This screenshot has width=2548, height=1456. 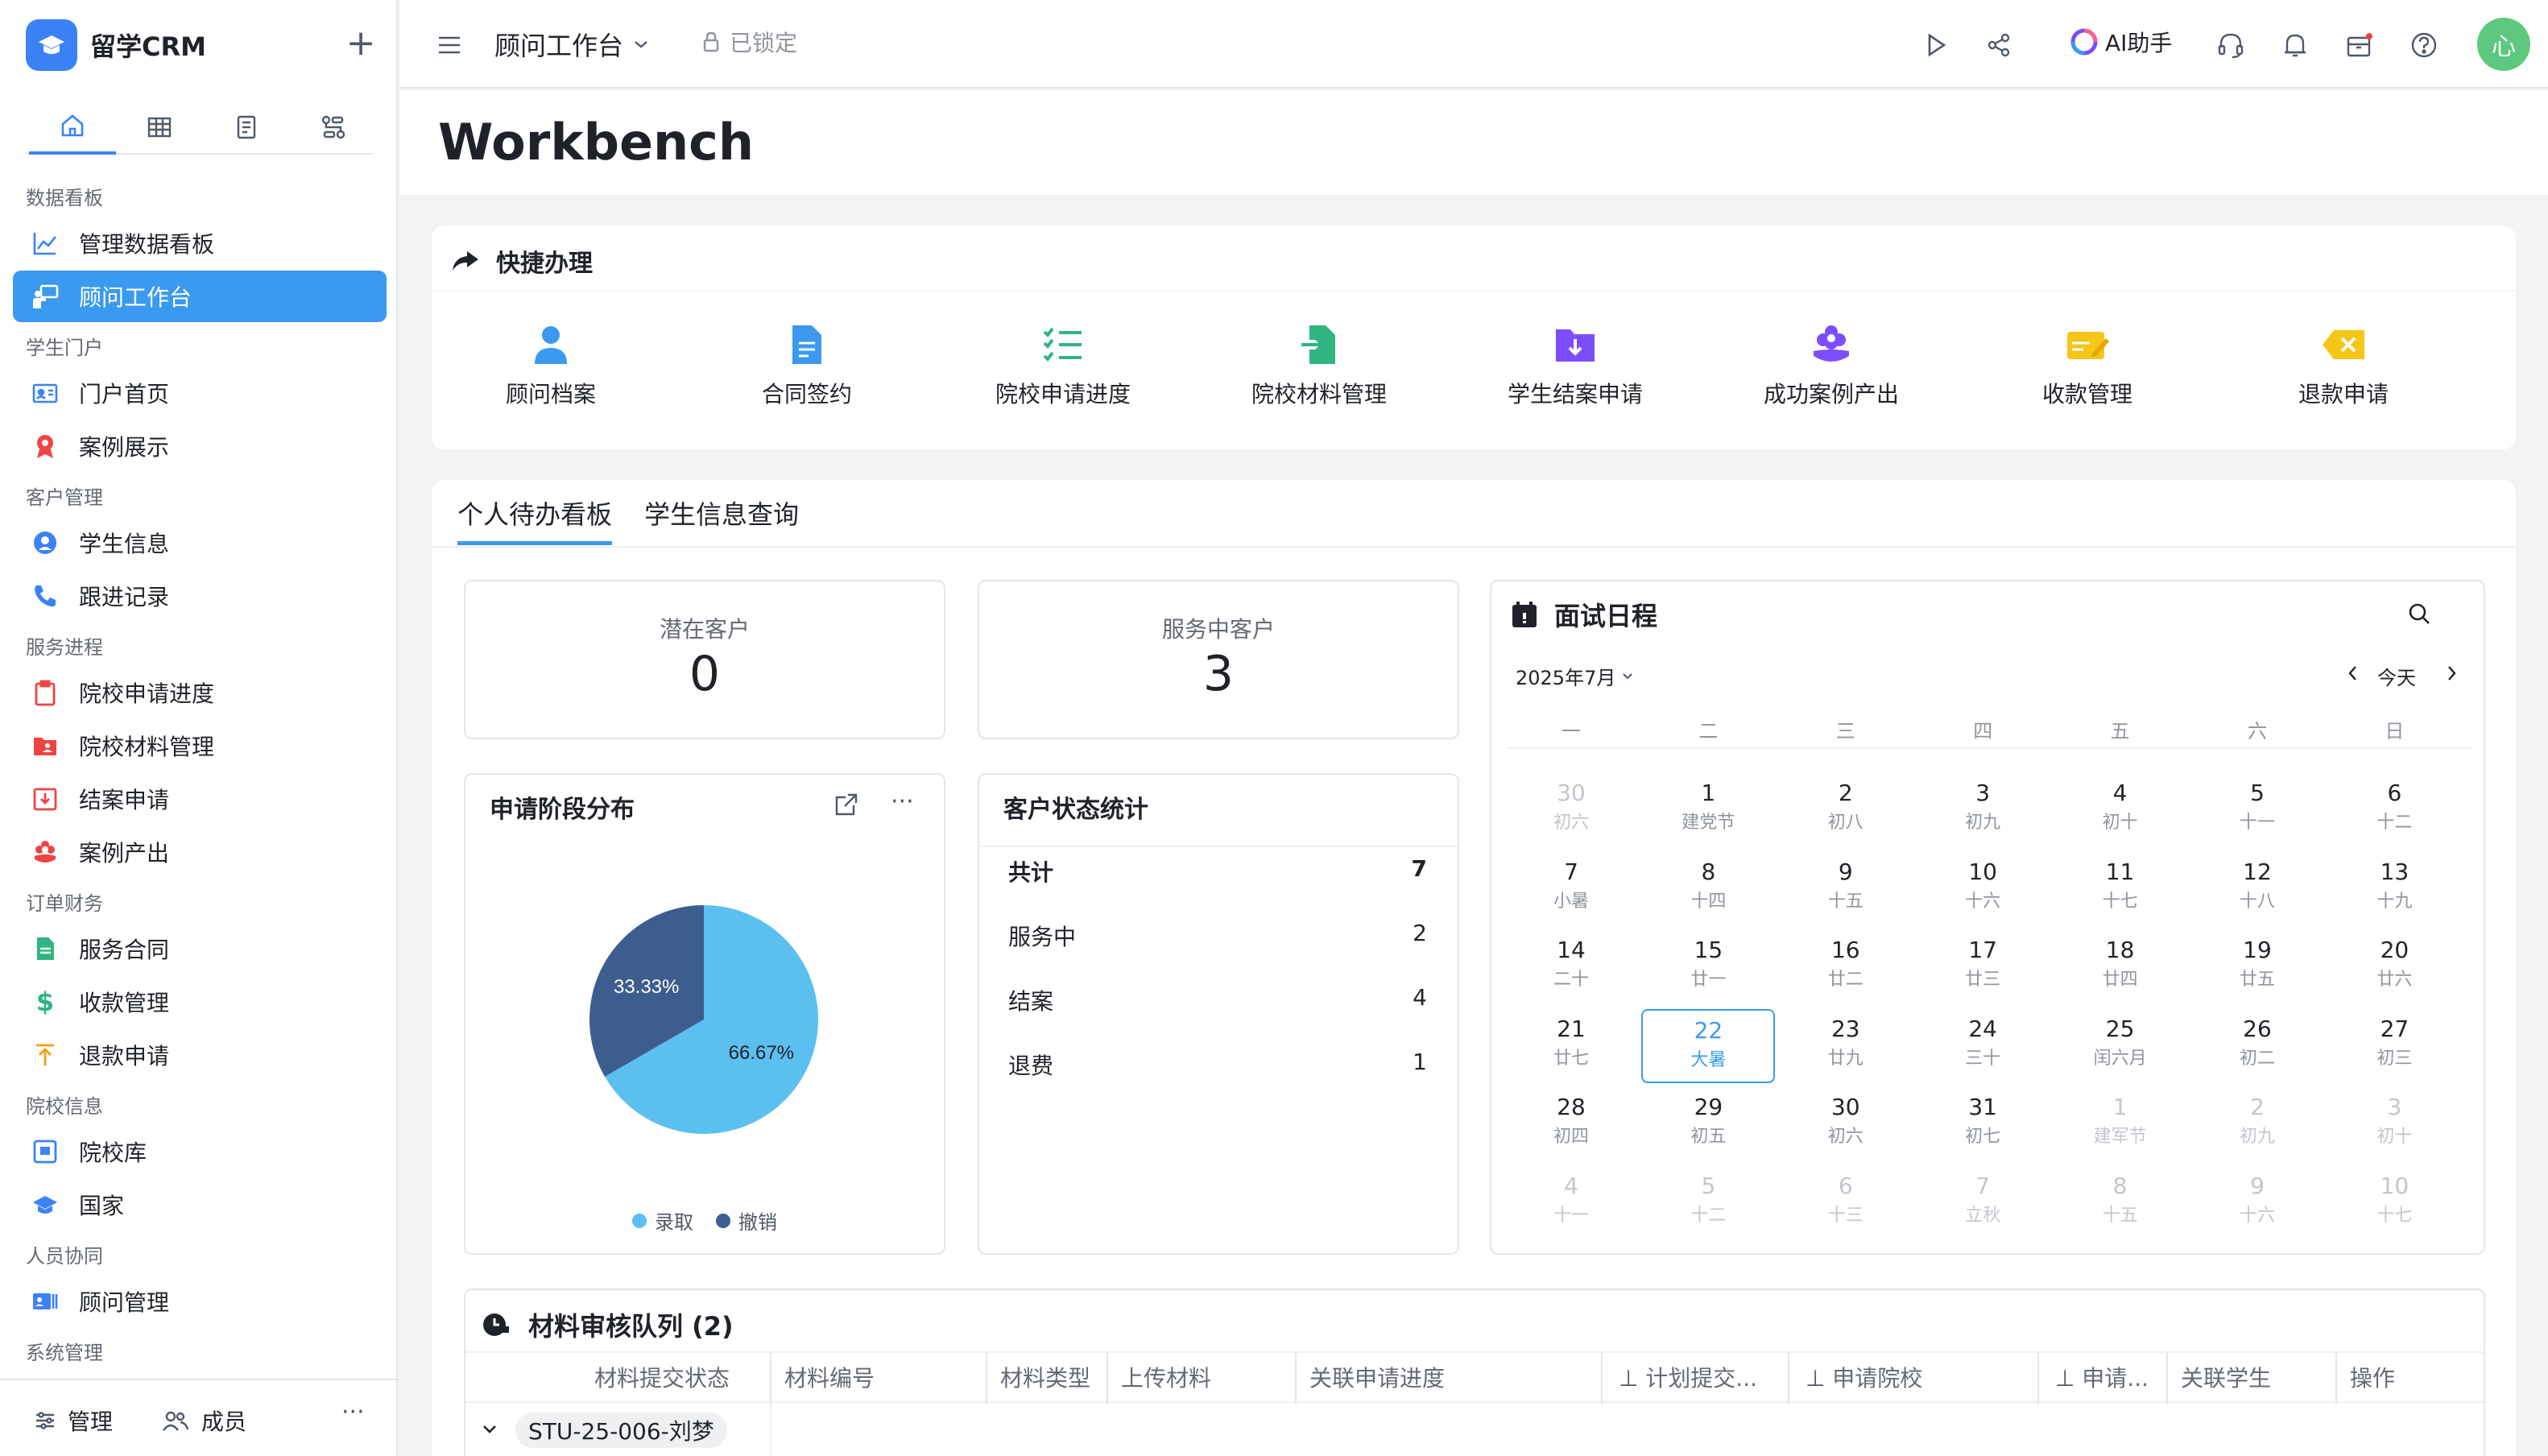 What do you see at coordinates (203, 1420) in the screenshot?
I see `members-button: 成员` at bounding box center [203, 1420].